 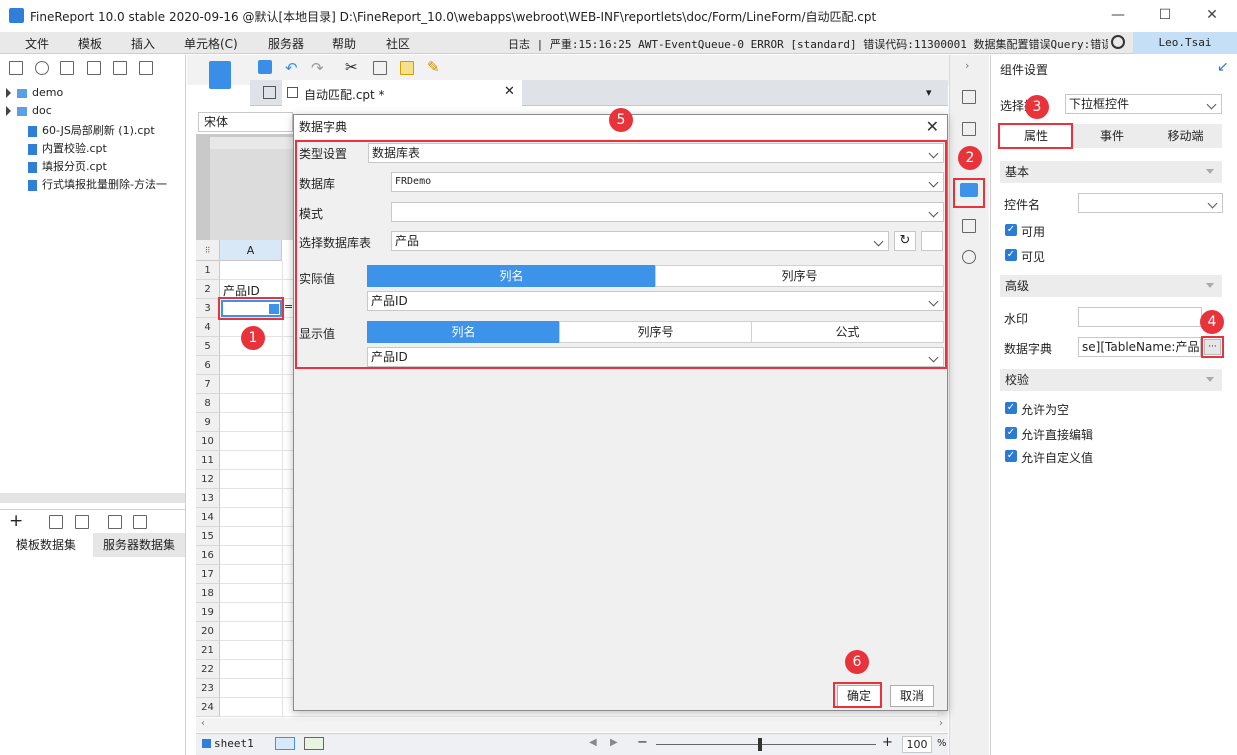 What do you see at coordinates (1111, 286) in the screenshot?
I see `section-advanced: 高级` at bounding box center [1111, 286].